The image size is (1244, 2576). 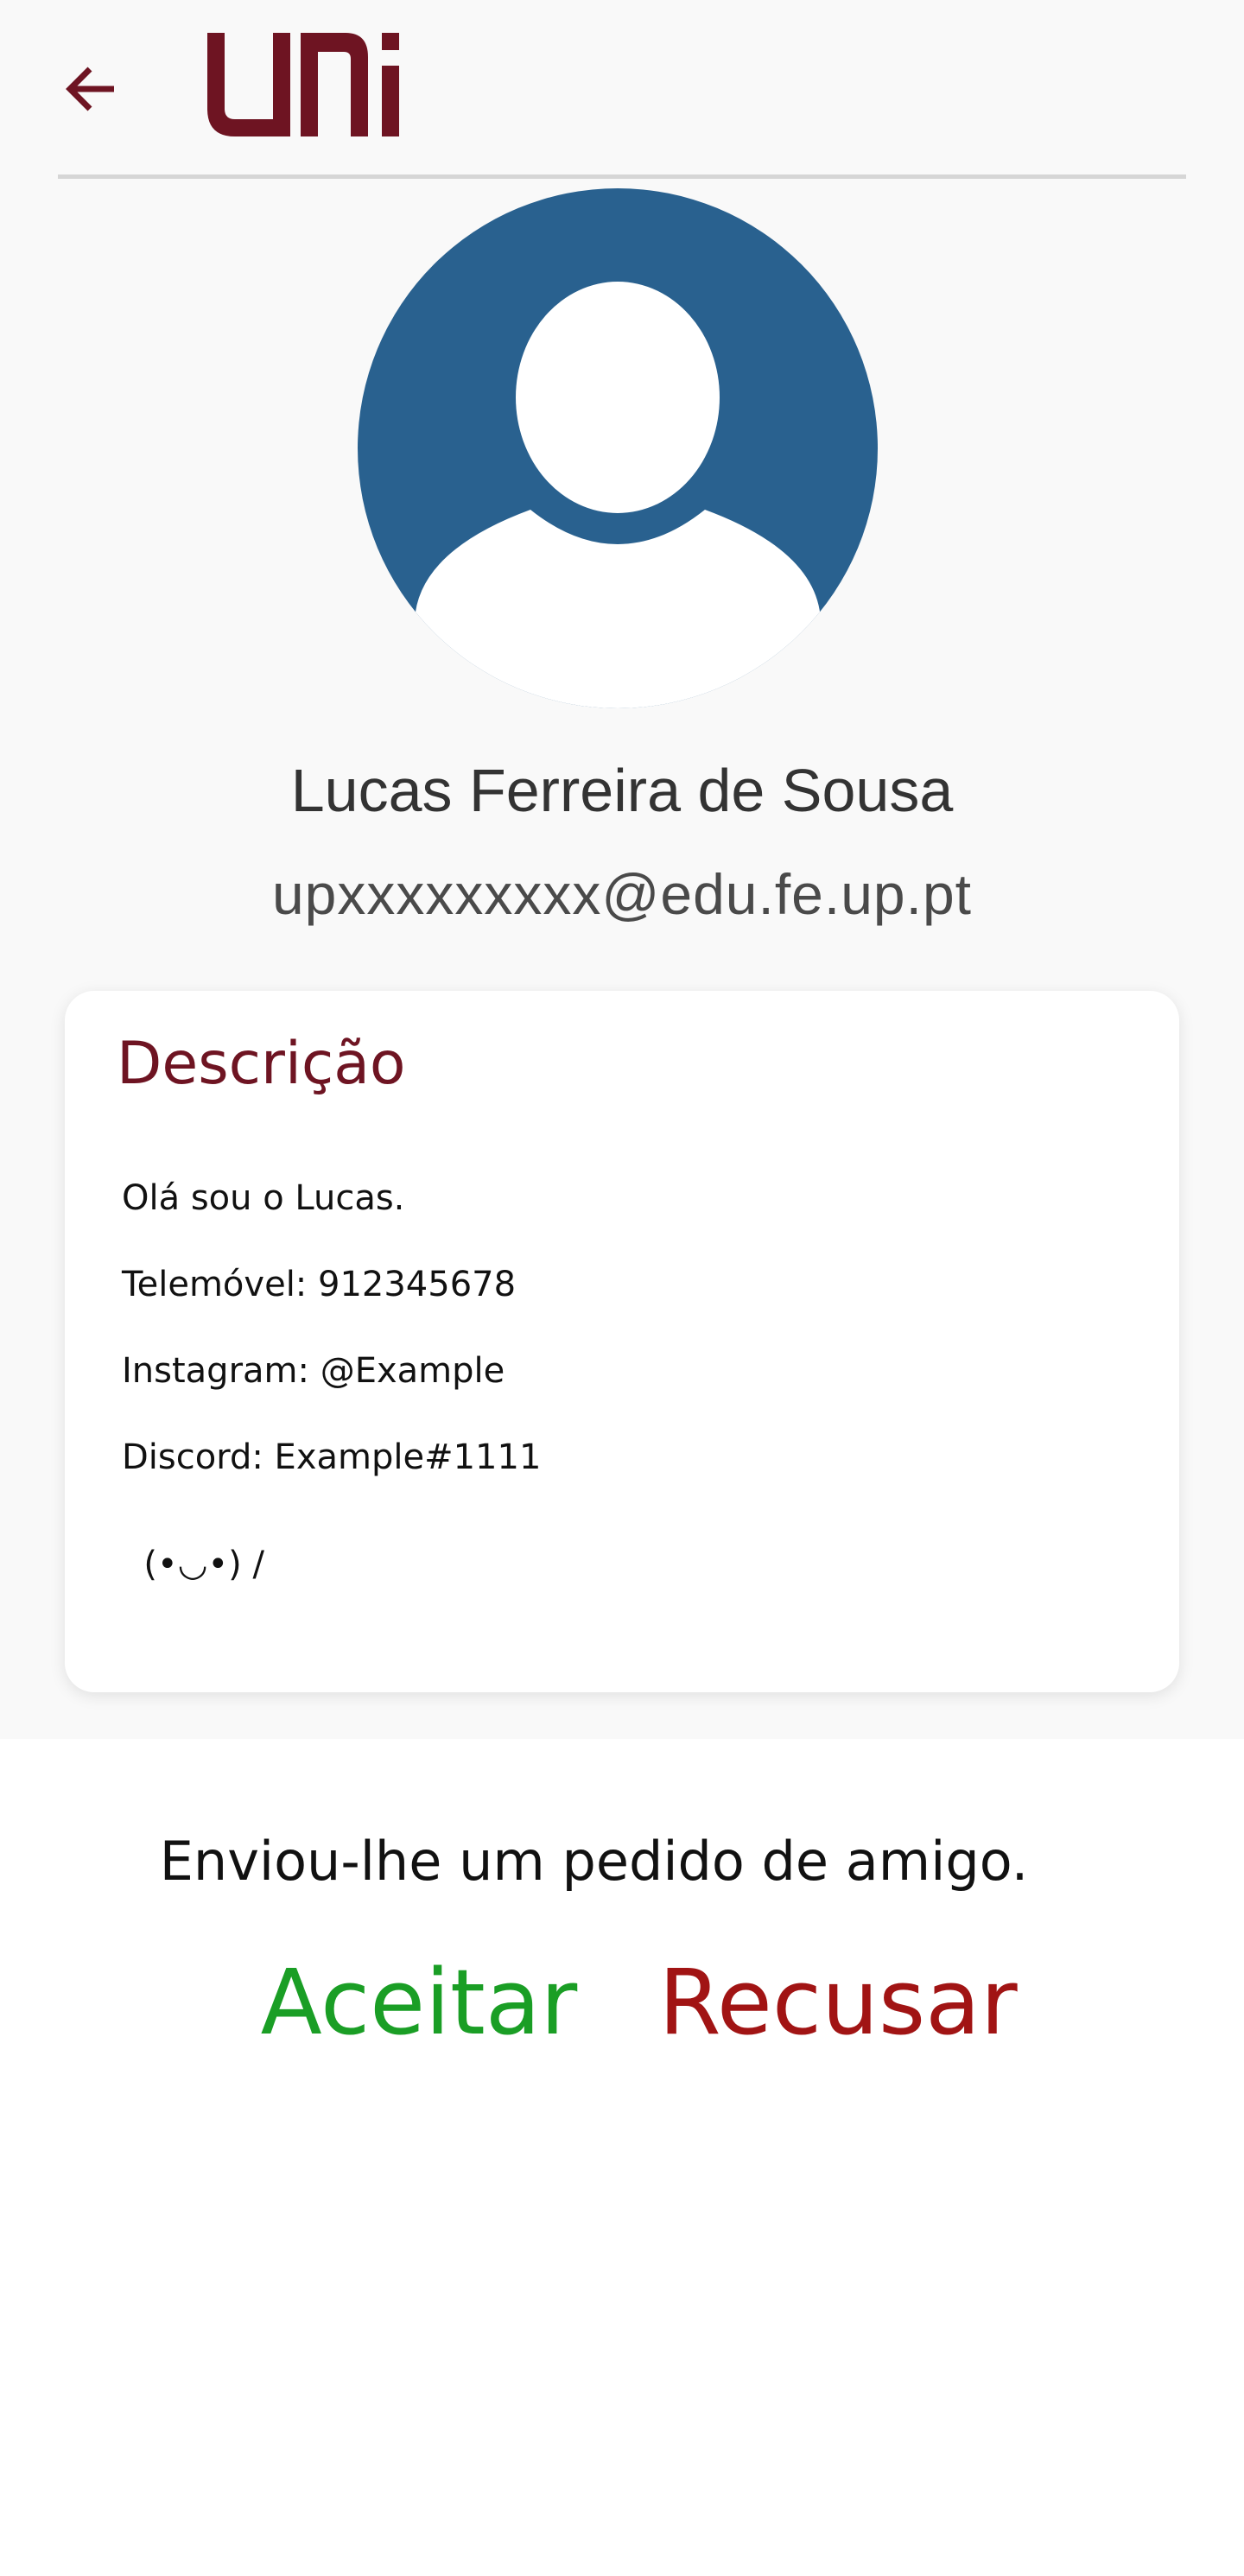 What do you see at coordinates (303, 84) in the screenshot?
I see `uni-logo` at bounding box center [303, 84].